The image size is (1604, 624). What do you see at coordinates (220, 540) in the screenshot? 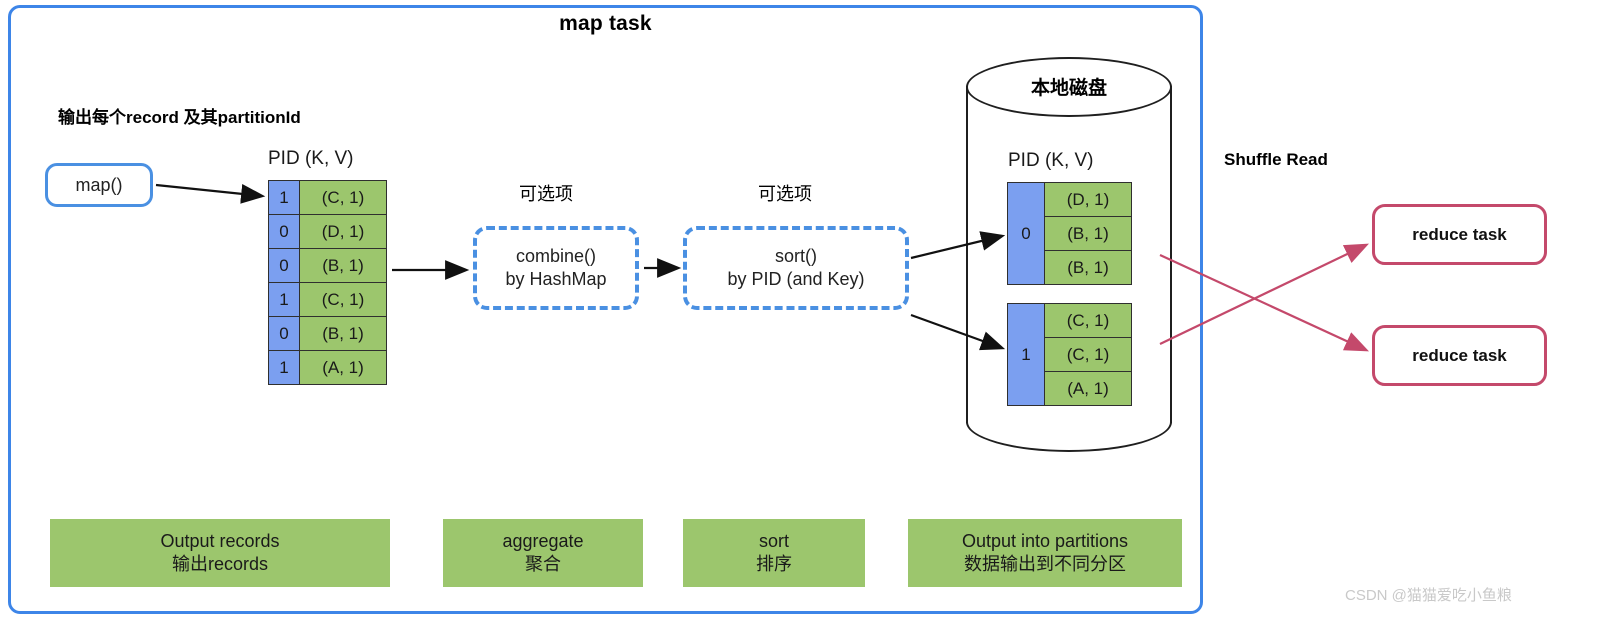
I see `legend-bar-1-en: Output records` at bounding box center [220, 540].